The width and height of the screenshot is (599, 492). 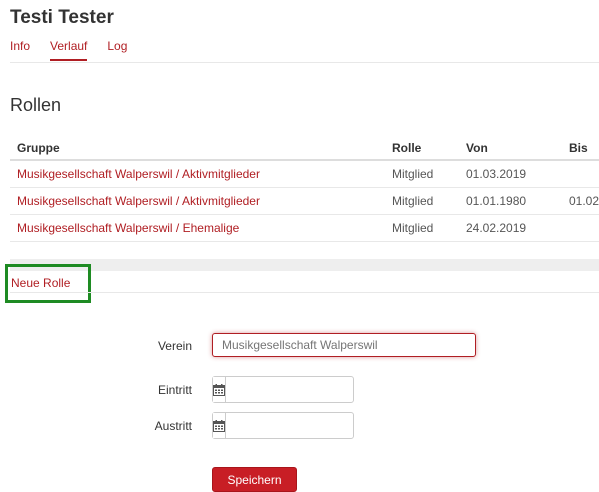 What do you see at coordinates (36, 105) in the screenshot?
I see `roles-heading: Rollen` at bounding box center [36, 105].